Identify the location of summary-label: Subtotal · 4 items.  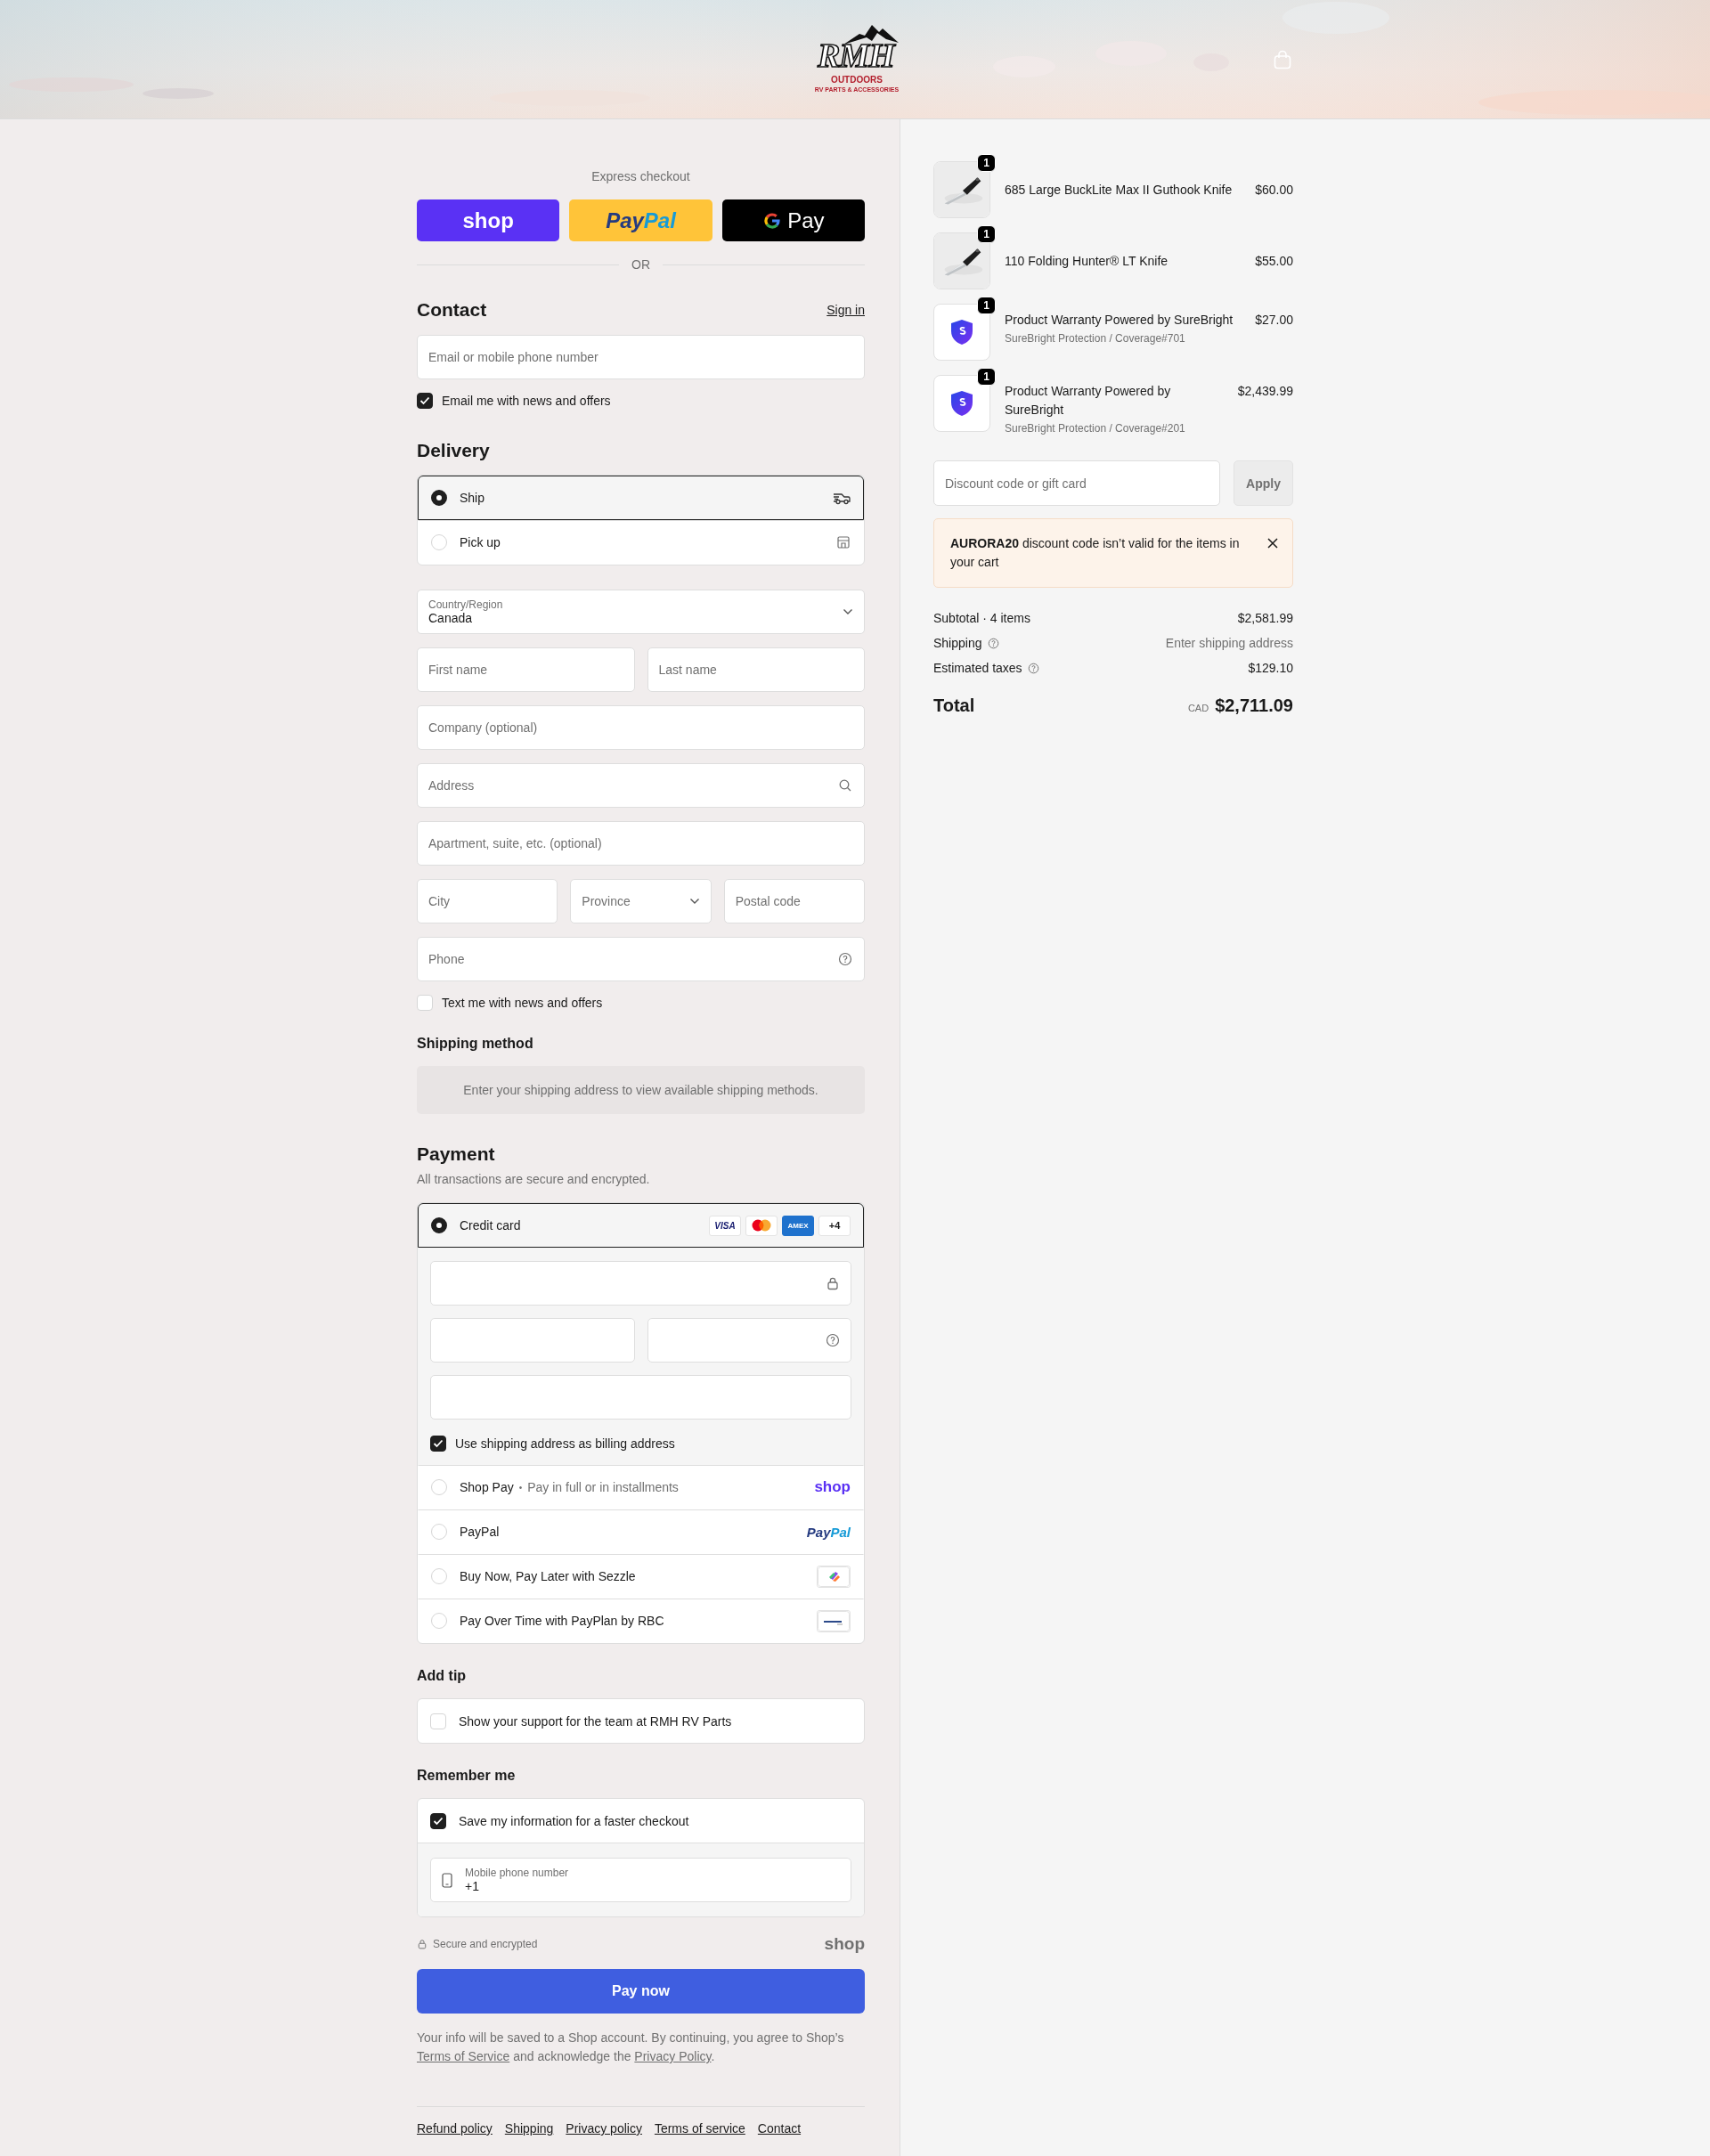
(981, 618).